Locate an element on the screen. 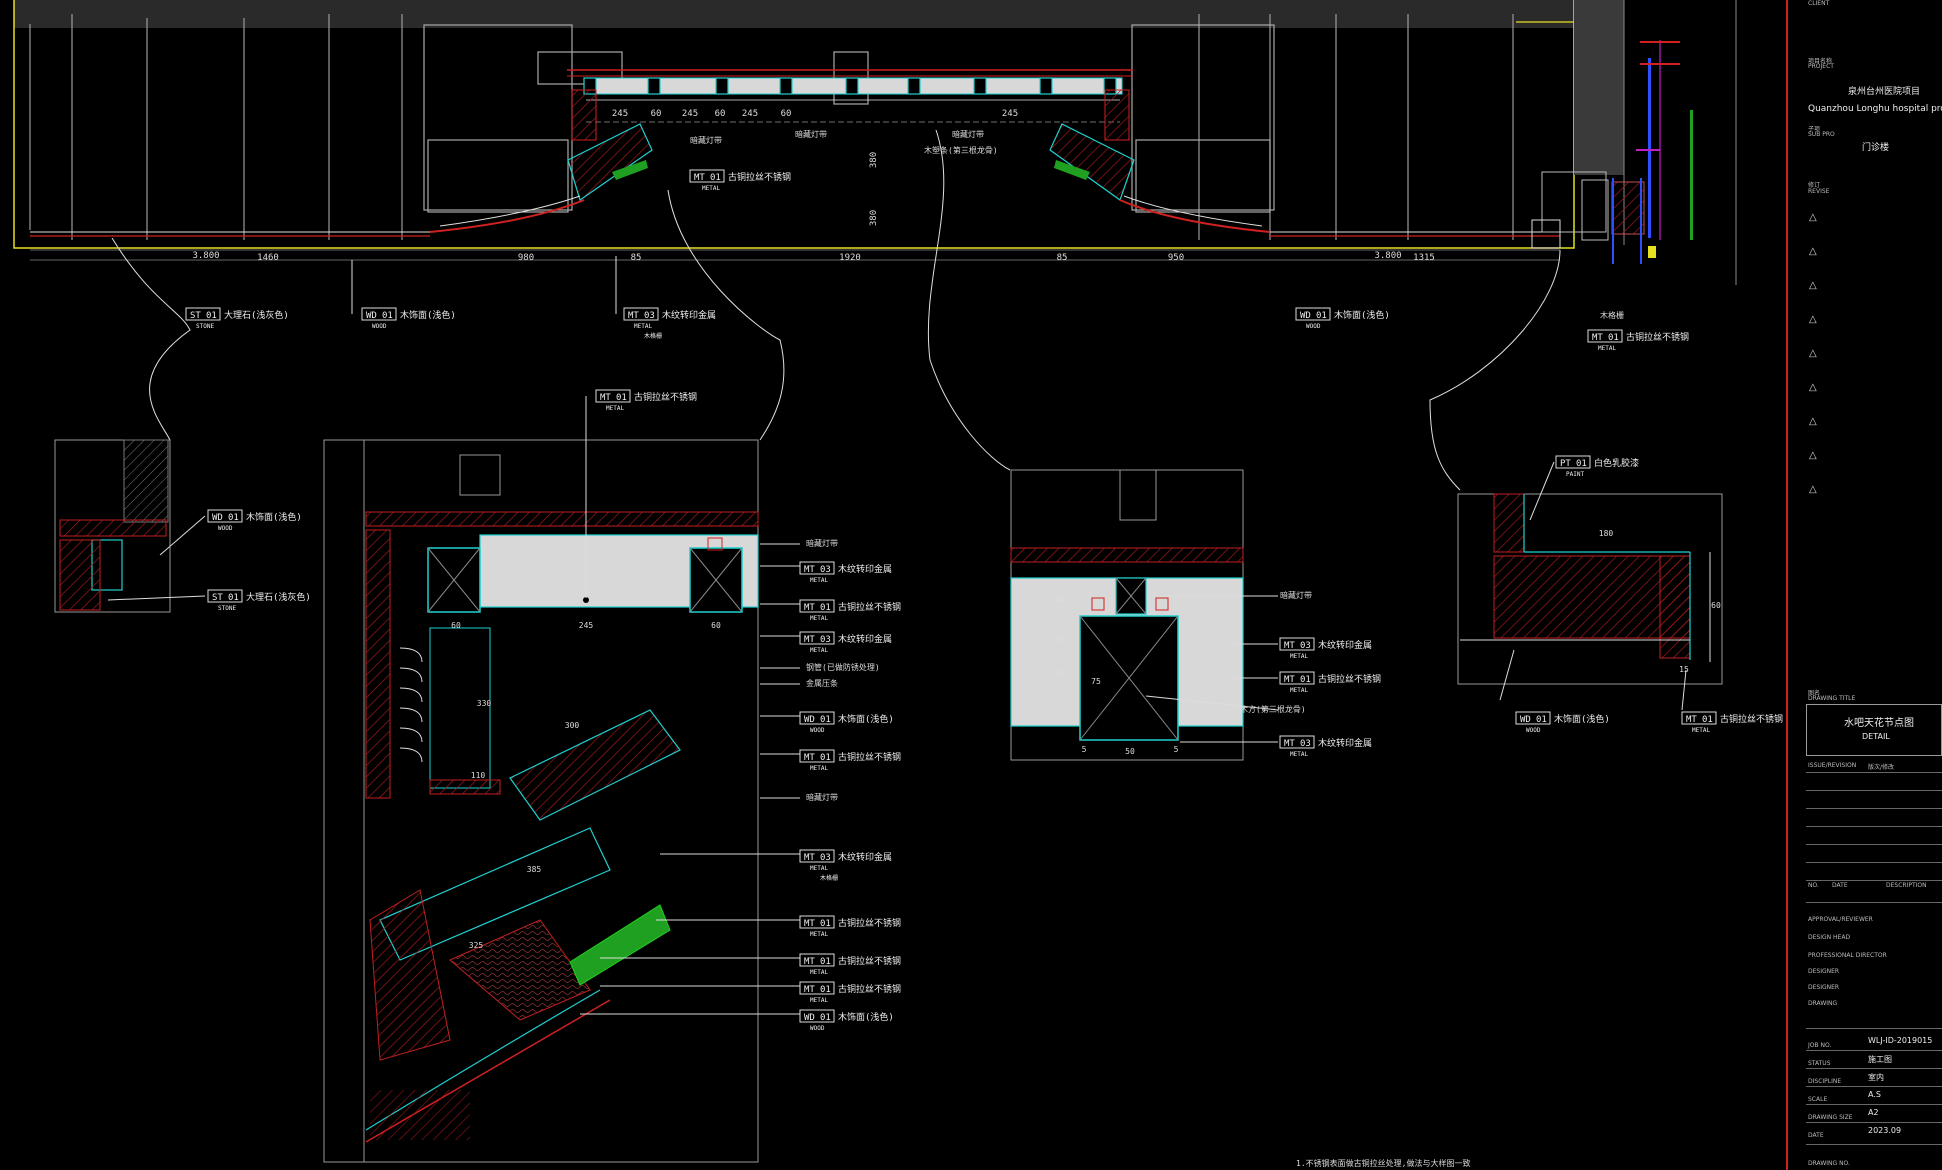 Image resolution: width=1942 pixels, height=1170 pixels. project-en-label: PROJECT is located at coordinates (1821, 66).